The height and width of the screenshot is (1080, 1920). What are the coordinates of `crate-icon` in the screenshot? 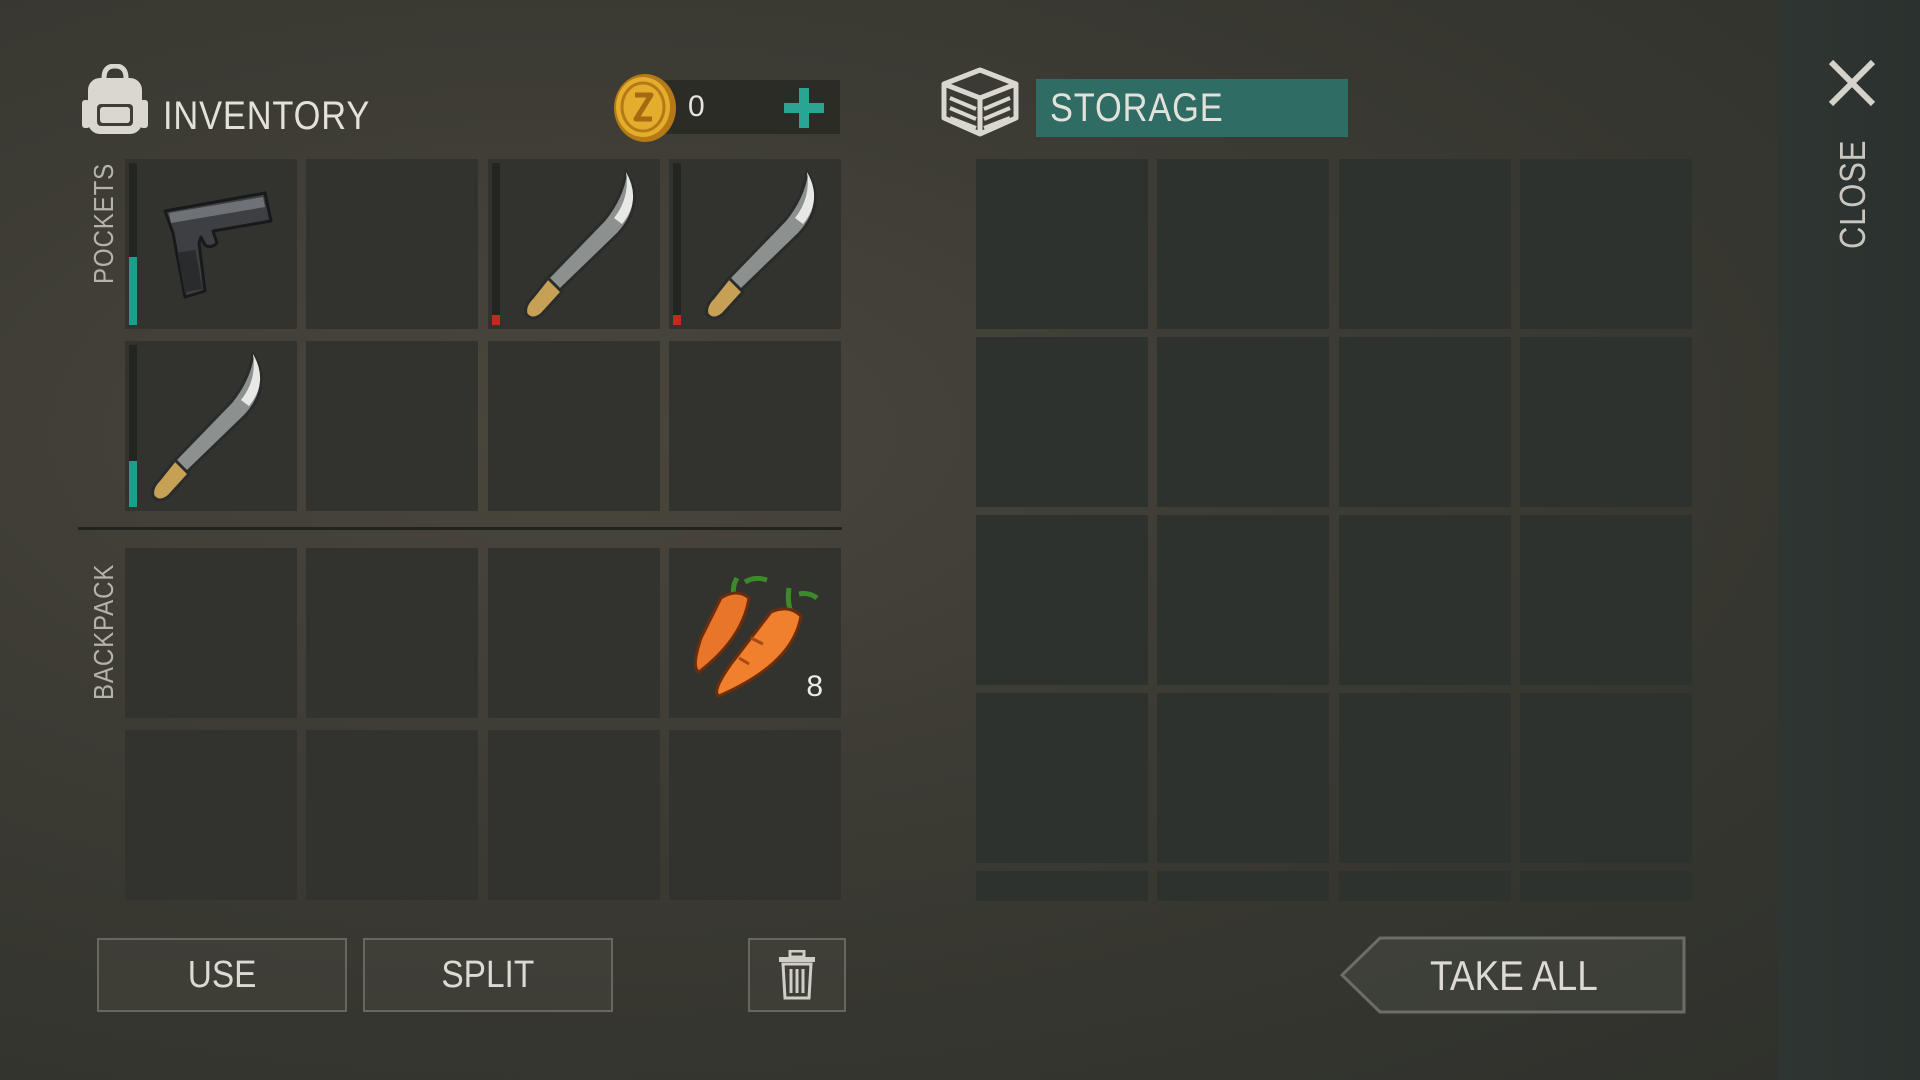 It's located at (980, 102).